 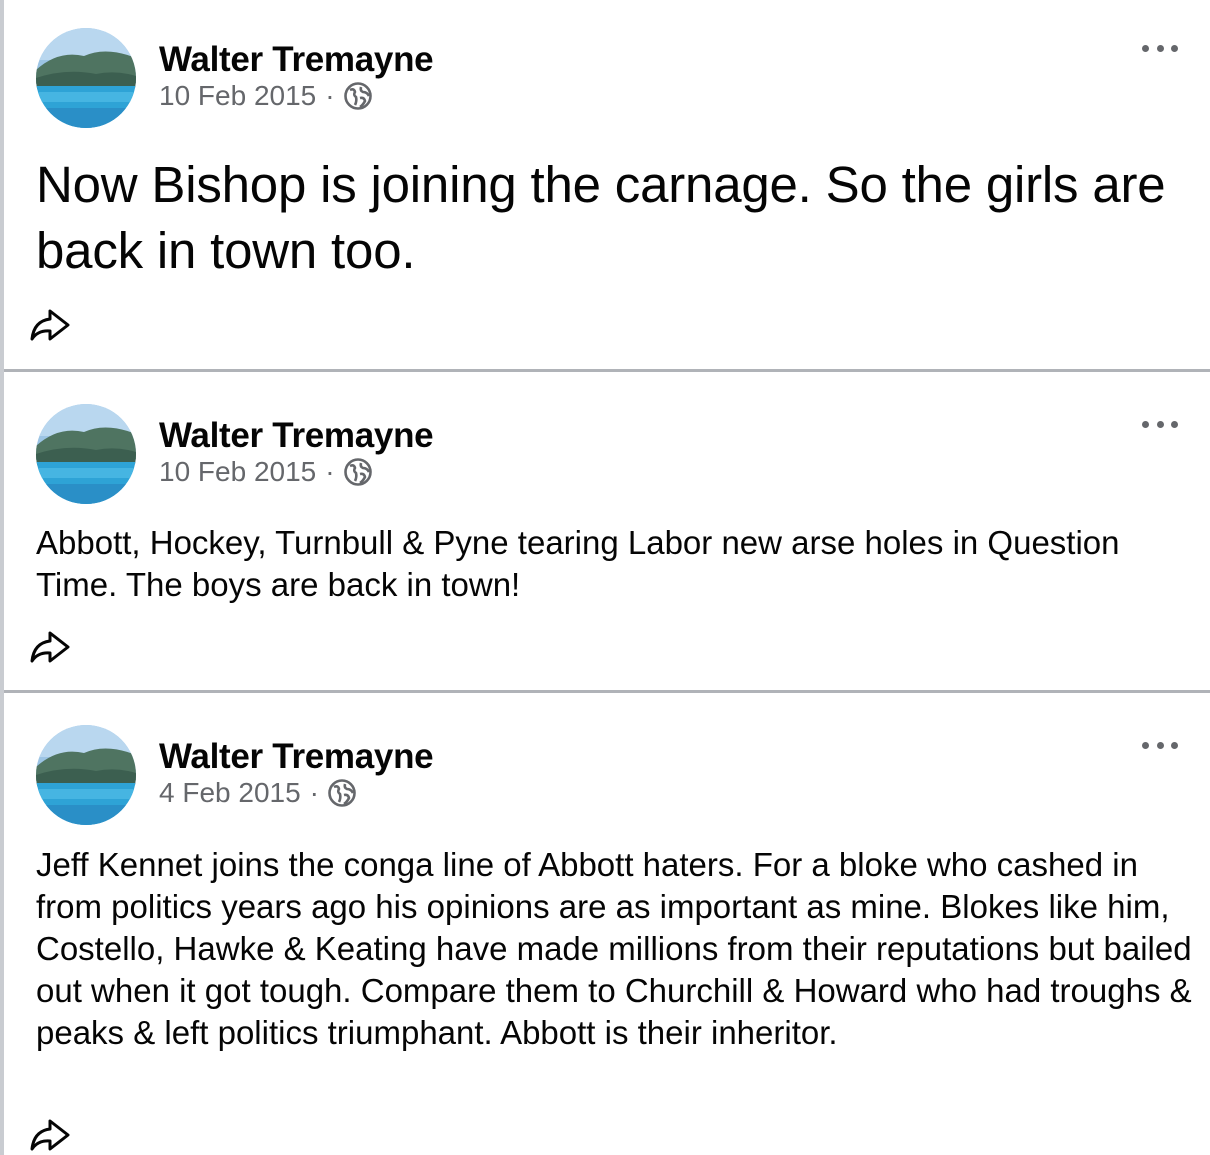 I want to click on post-meta: 4 Feb 2015 ·, so click(x=258, y=793).